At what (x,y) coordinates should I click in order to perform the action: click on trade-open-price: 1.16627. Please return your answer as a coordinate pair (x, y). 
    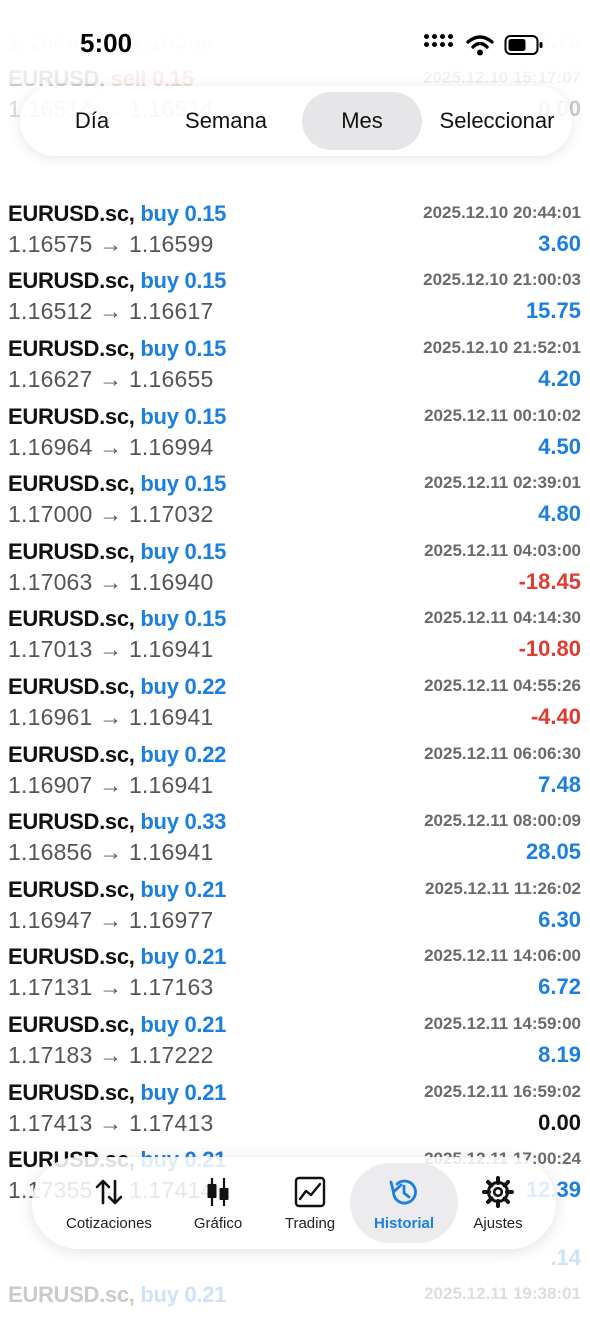
    Looking at the image, I should click on (50, 379).